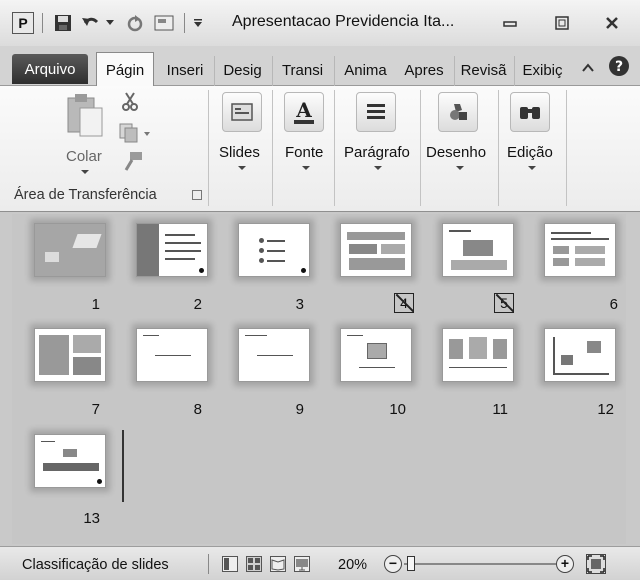 The image size is (640, 580). I want to click on maximize-button, so click(562, 23).